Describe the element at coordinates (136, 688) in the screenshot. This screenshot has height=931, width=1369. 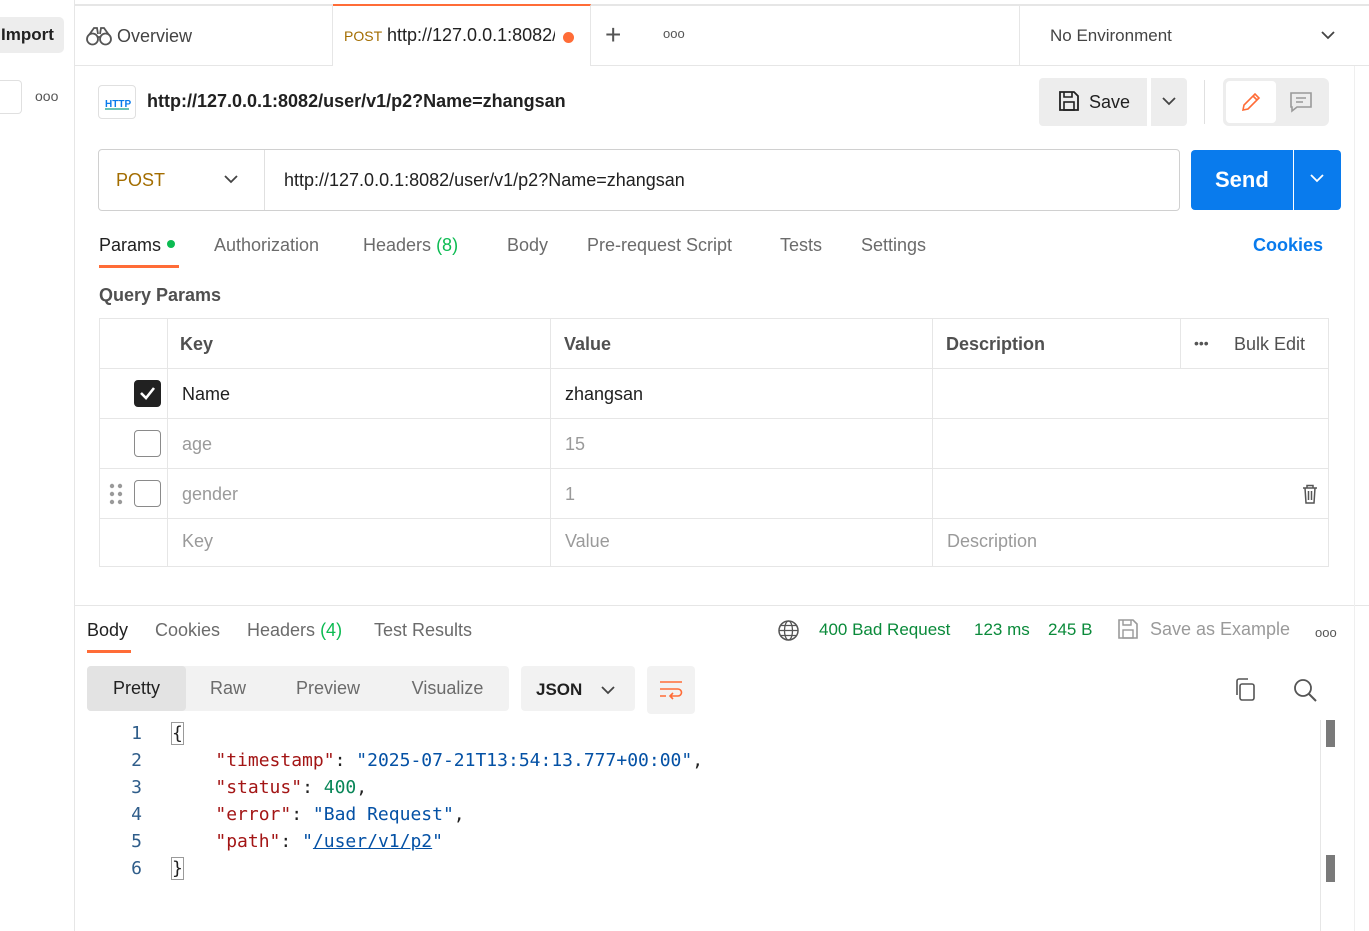
I see `format-pretty: Pretty` at that location.